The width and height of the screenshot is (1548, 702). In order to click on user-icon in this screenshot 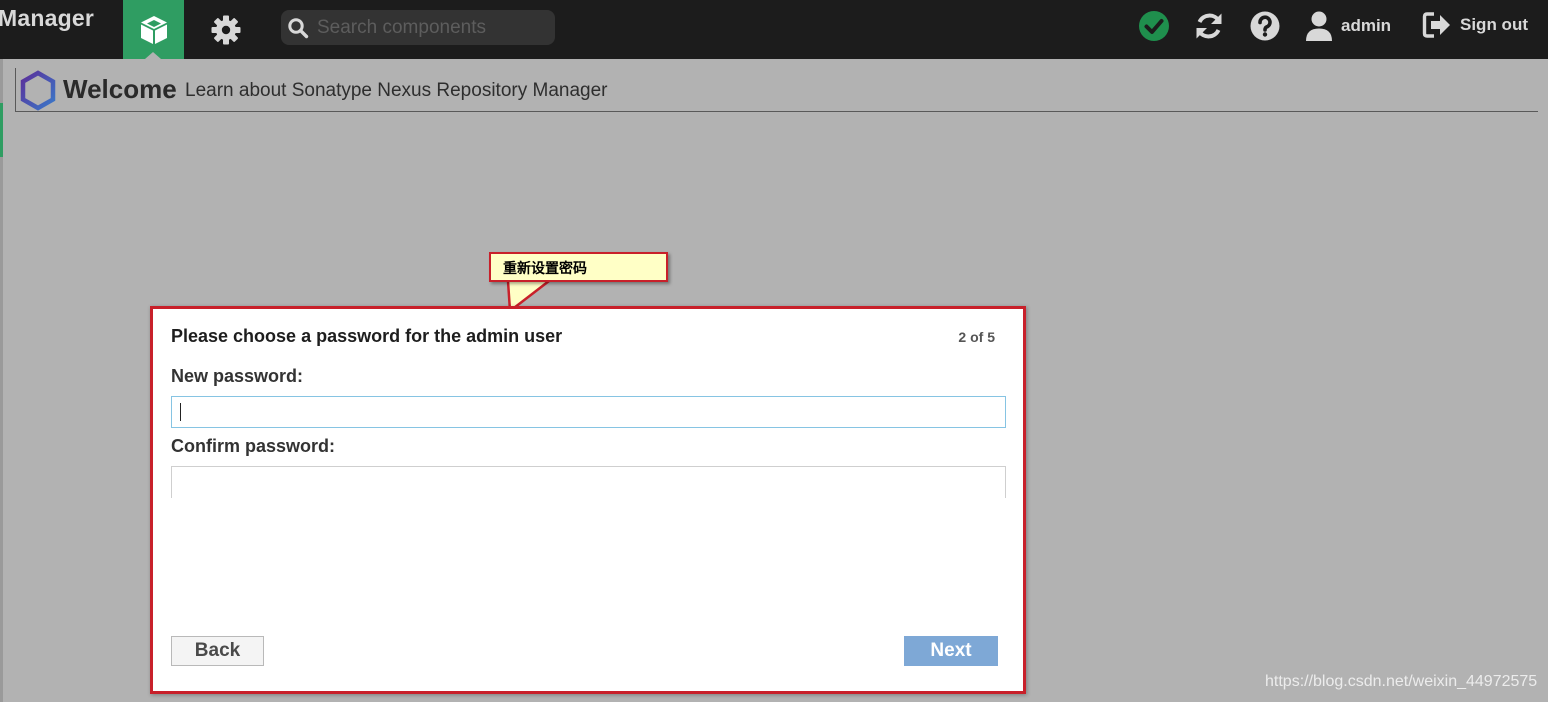, I will do `click(1319, 26)`.